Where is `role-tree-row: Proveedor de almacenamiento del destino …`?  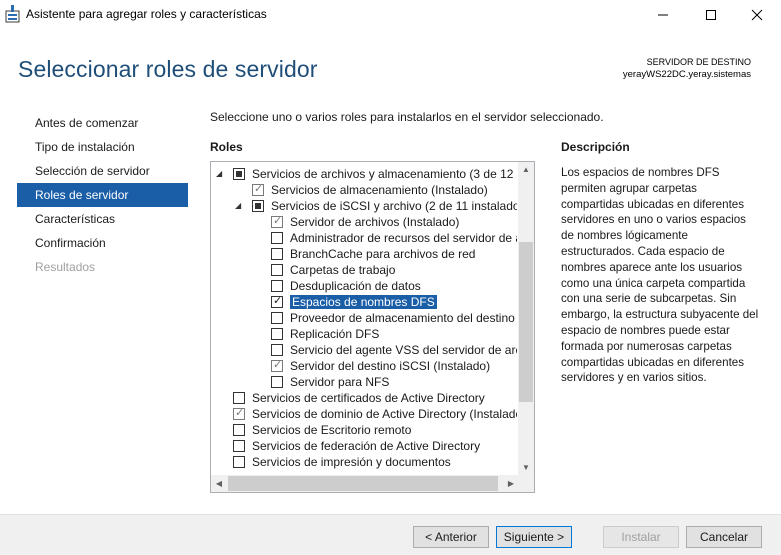
role-tree-row: Proveedor de almacenamiento del destino … is located at coordinates (365, 318).